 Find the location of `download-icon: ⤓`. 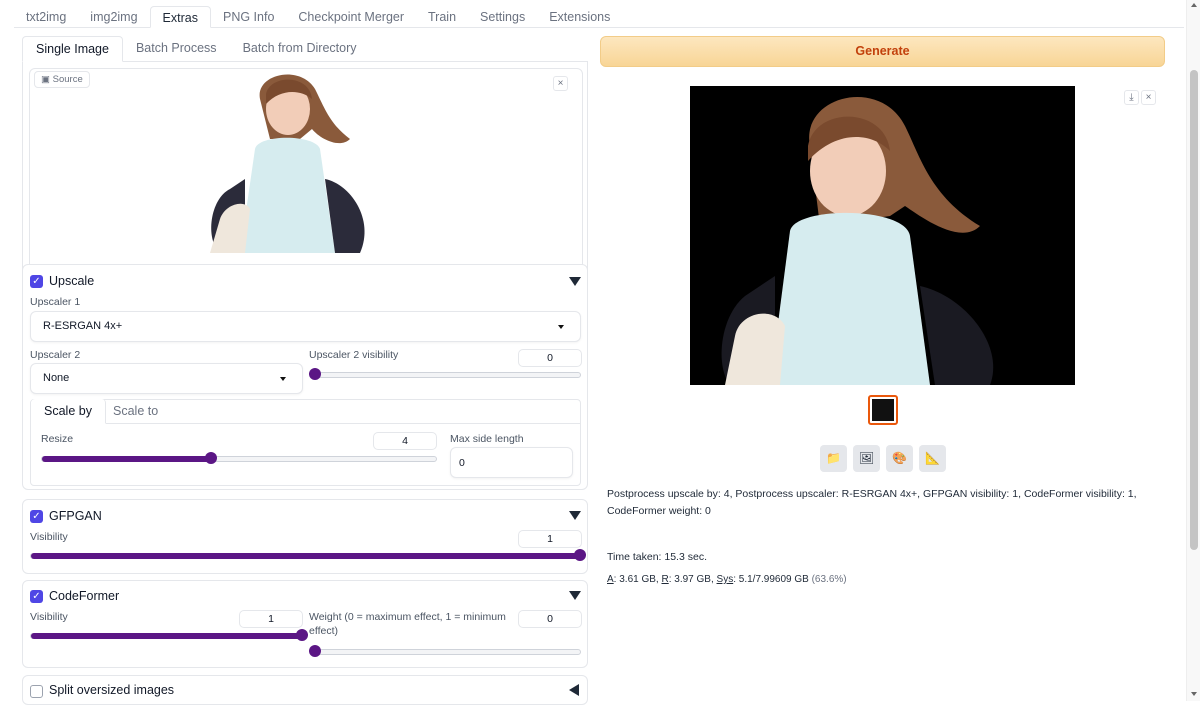

download-icon: ⤓ is located at coordinates (1131, 97).